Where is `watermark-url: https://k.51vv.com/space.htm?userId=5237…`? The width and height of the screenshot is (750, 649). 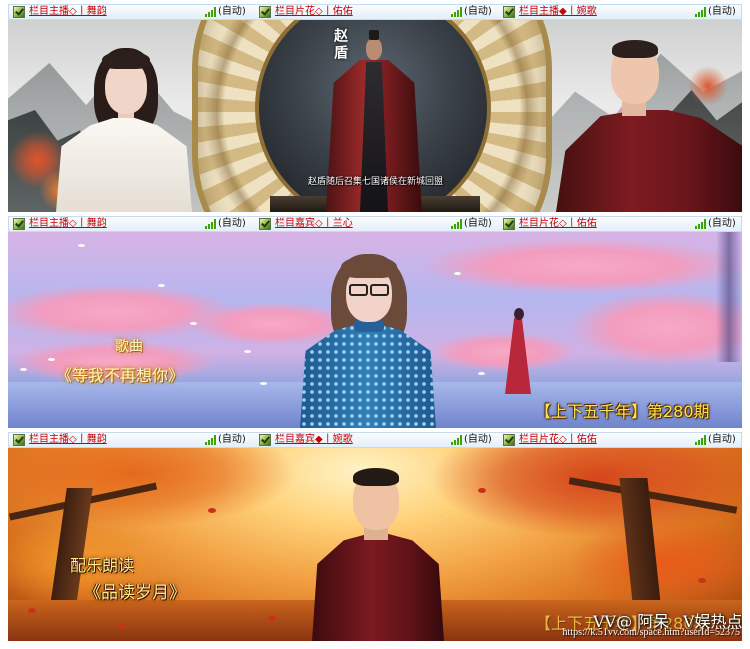
watermark-url: https://k.51vv.com/space.htm?userId=5237… is located at coordinates (651, 632).